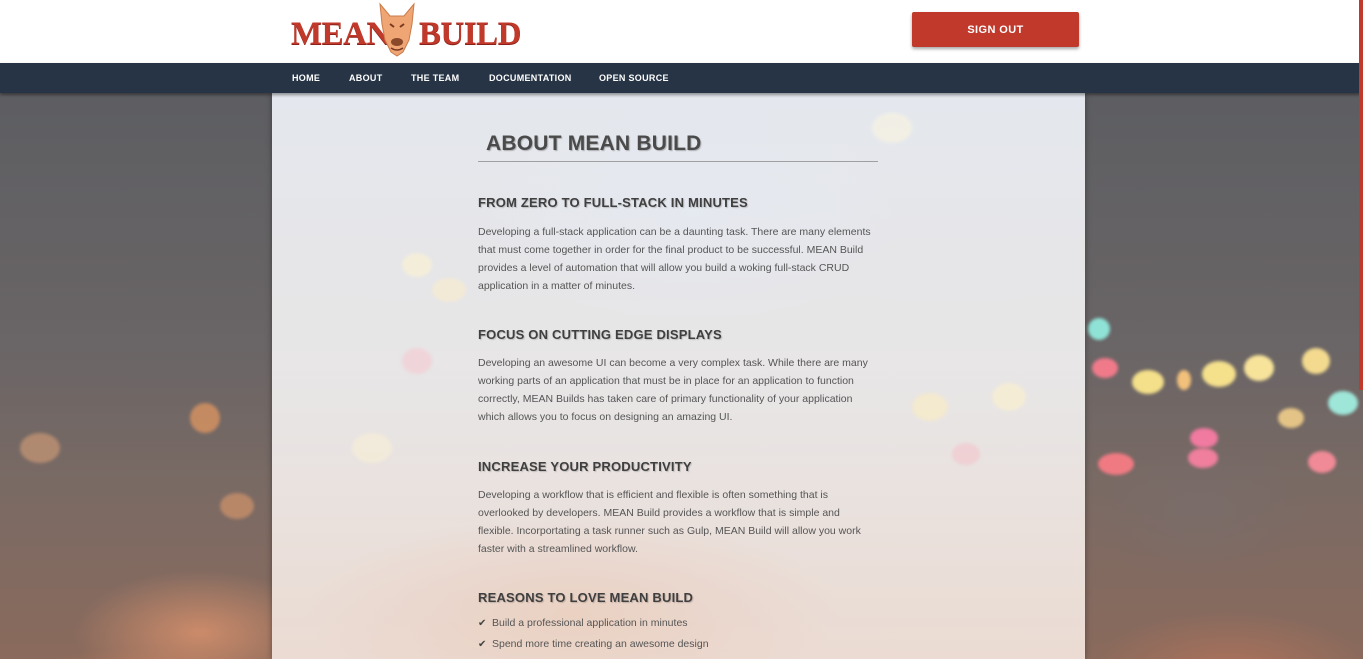 The width and height of the screenshot is (1363, 659). I want to click on page-title: ABOUT MEAN BUILD, so click(594, 143).